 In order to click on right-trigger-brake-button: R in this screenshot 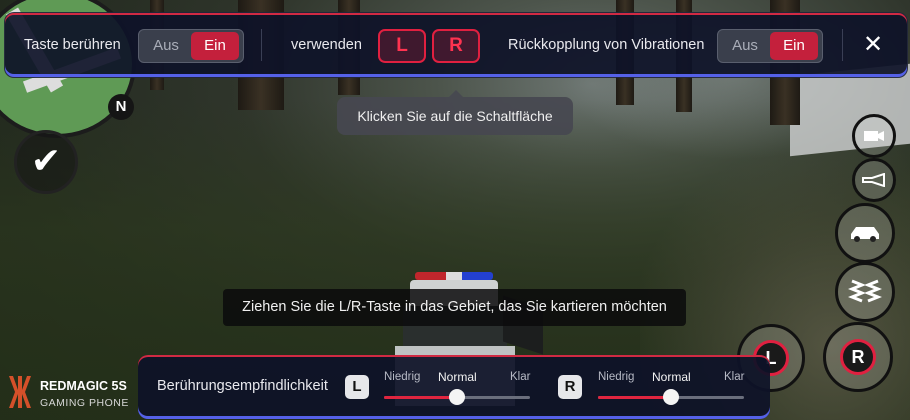, I will do `click(858, 357)`.